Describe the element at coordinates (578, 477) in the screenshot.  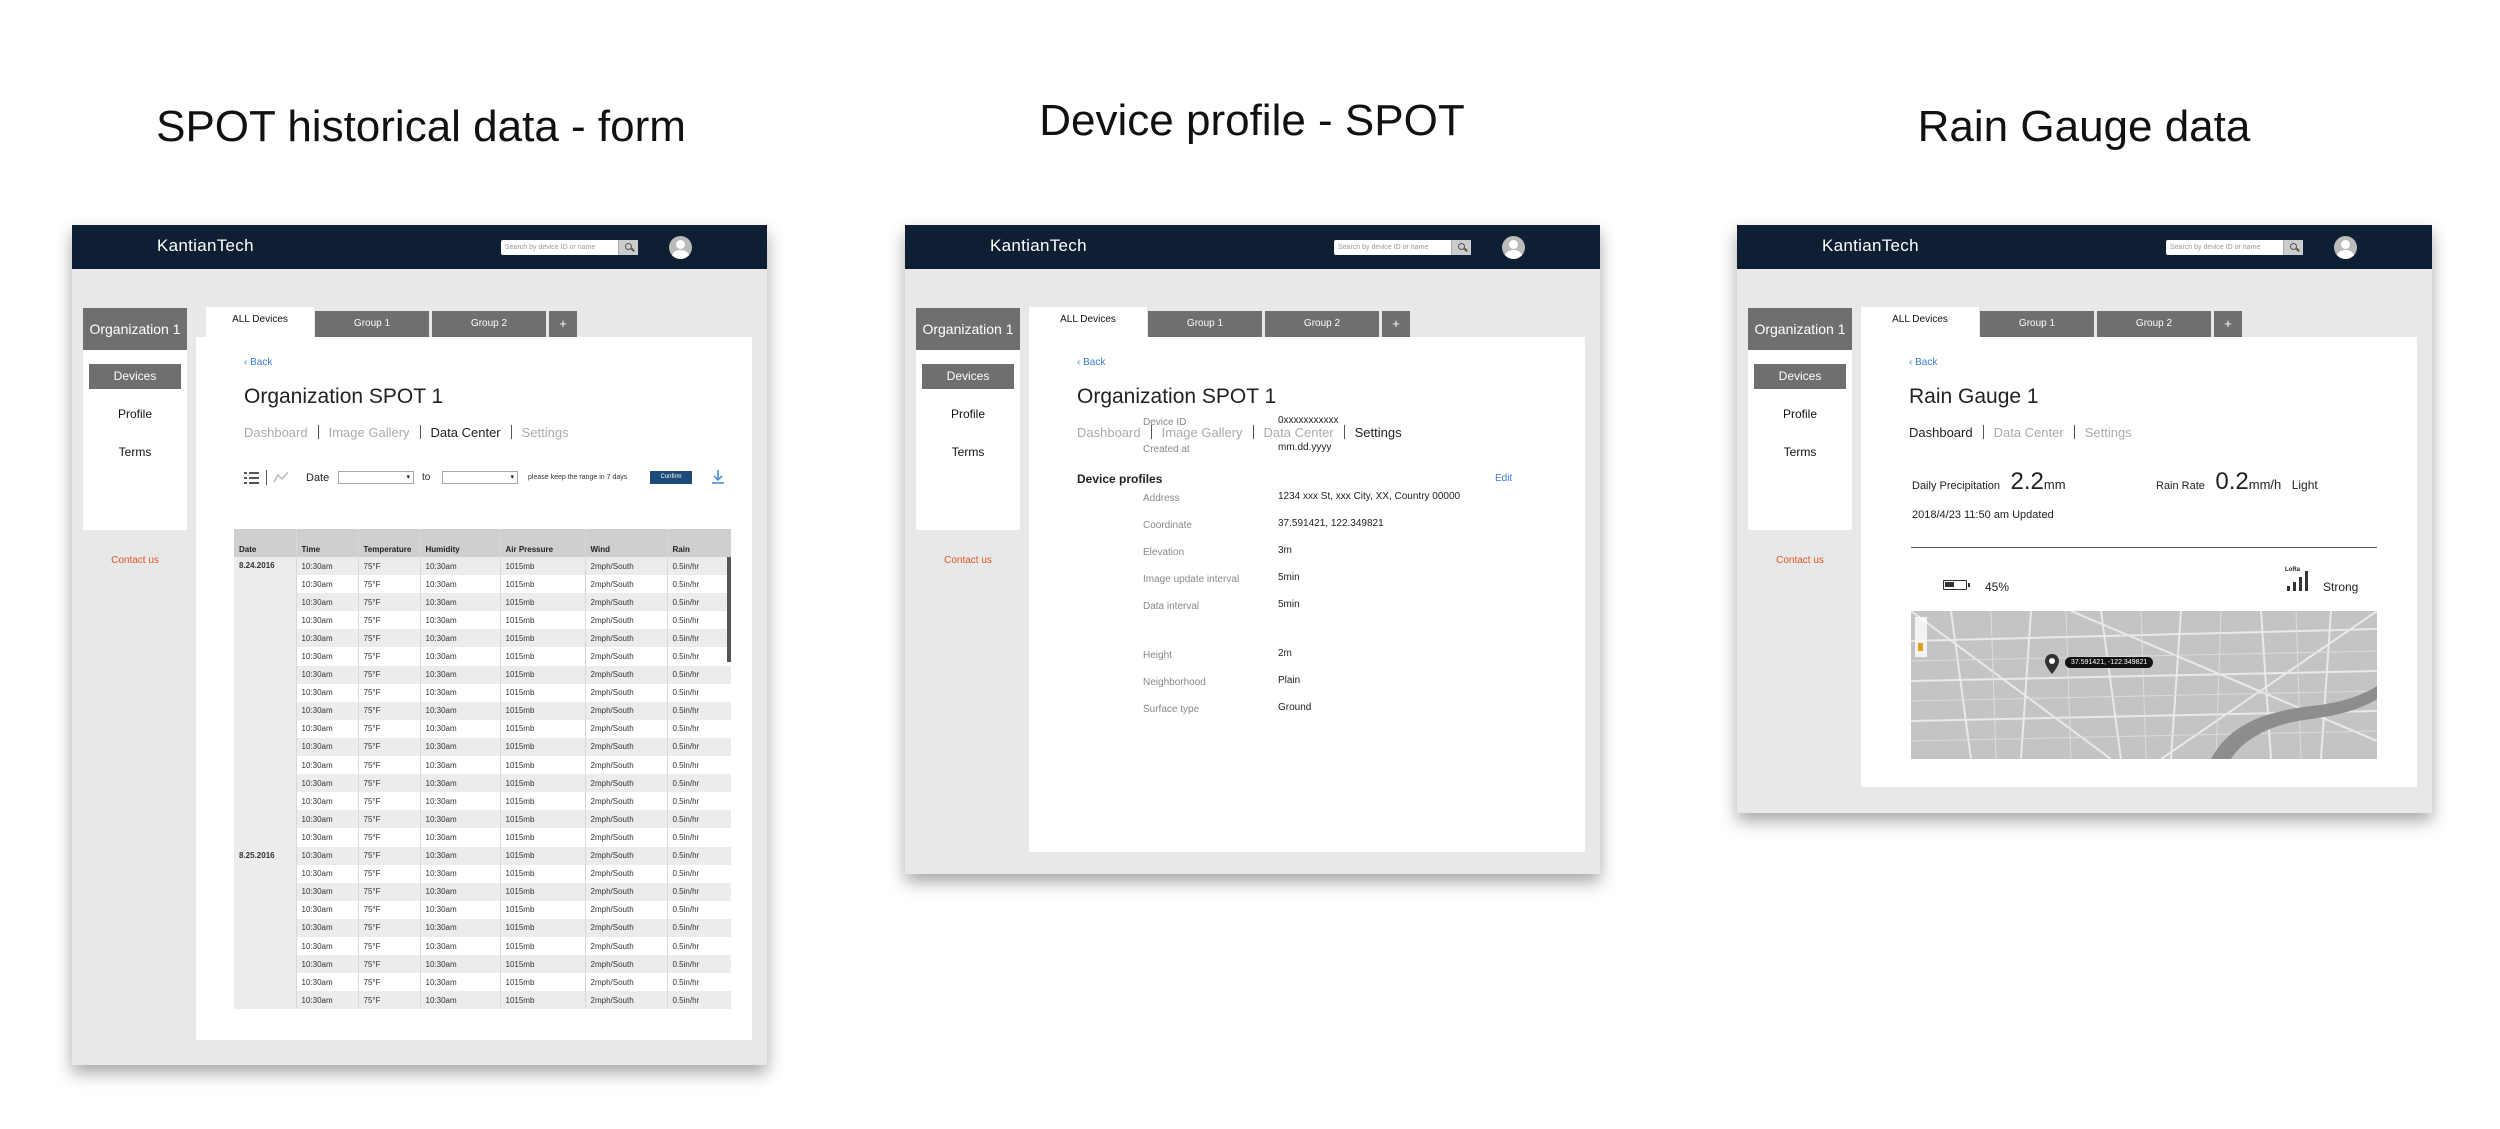
I see `range-hint: please keep the range in 7 days` at that location.